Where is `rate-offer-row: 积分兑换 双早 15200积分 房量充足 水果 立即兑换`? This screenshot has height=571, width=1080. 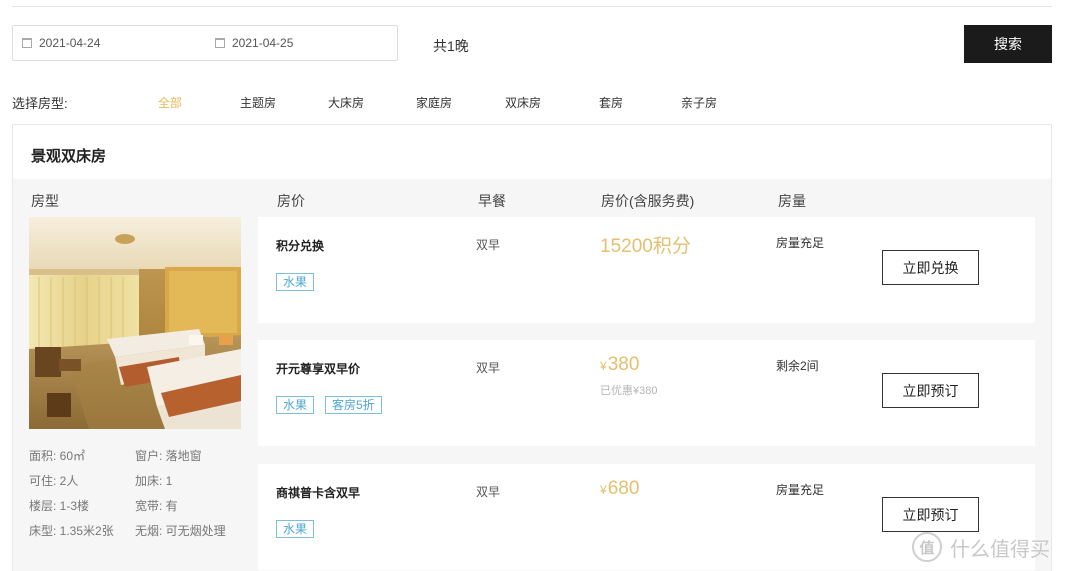
rate-offer-row: 积分兑换 双早 15200积分 房量充足 水果 立即兑换 is located at coordinates (646, 270).